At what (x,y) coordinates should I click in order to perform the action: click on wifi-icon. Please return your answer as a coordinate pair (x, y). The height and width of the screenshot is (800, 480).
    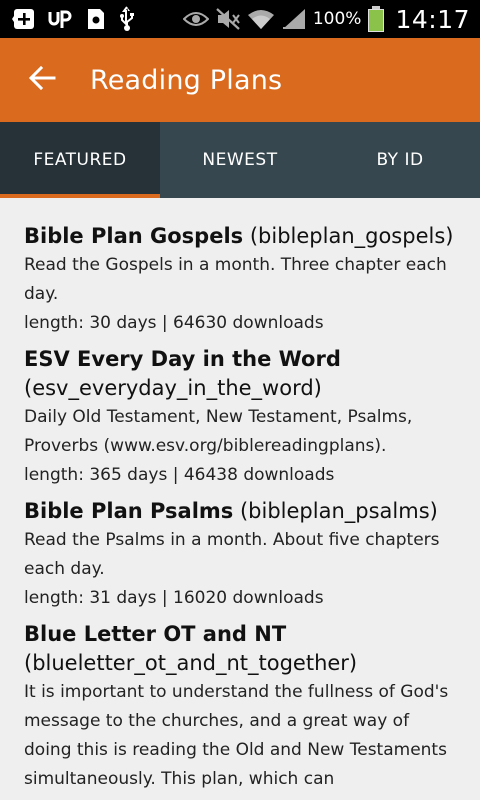
    Looking at the image, I should click on (261, 19).